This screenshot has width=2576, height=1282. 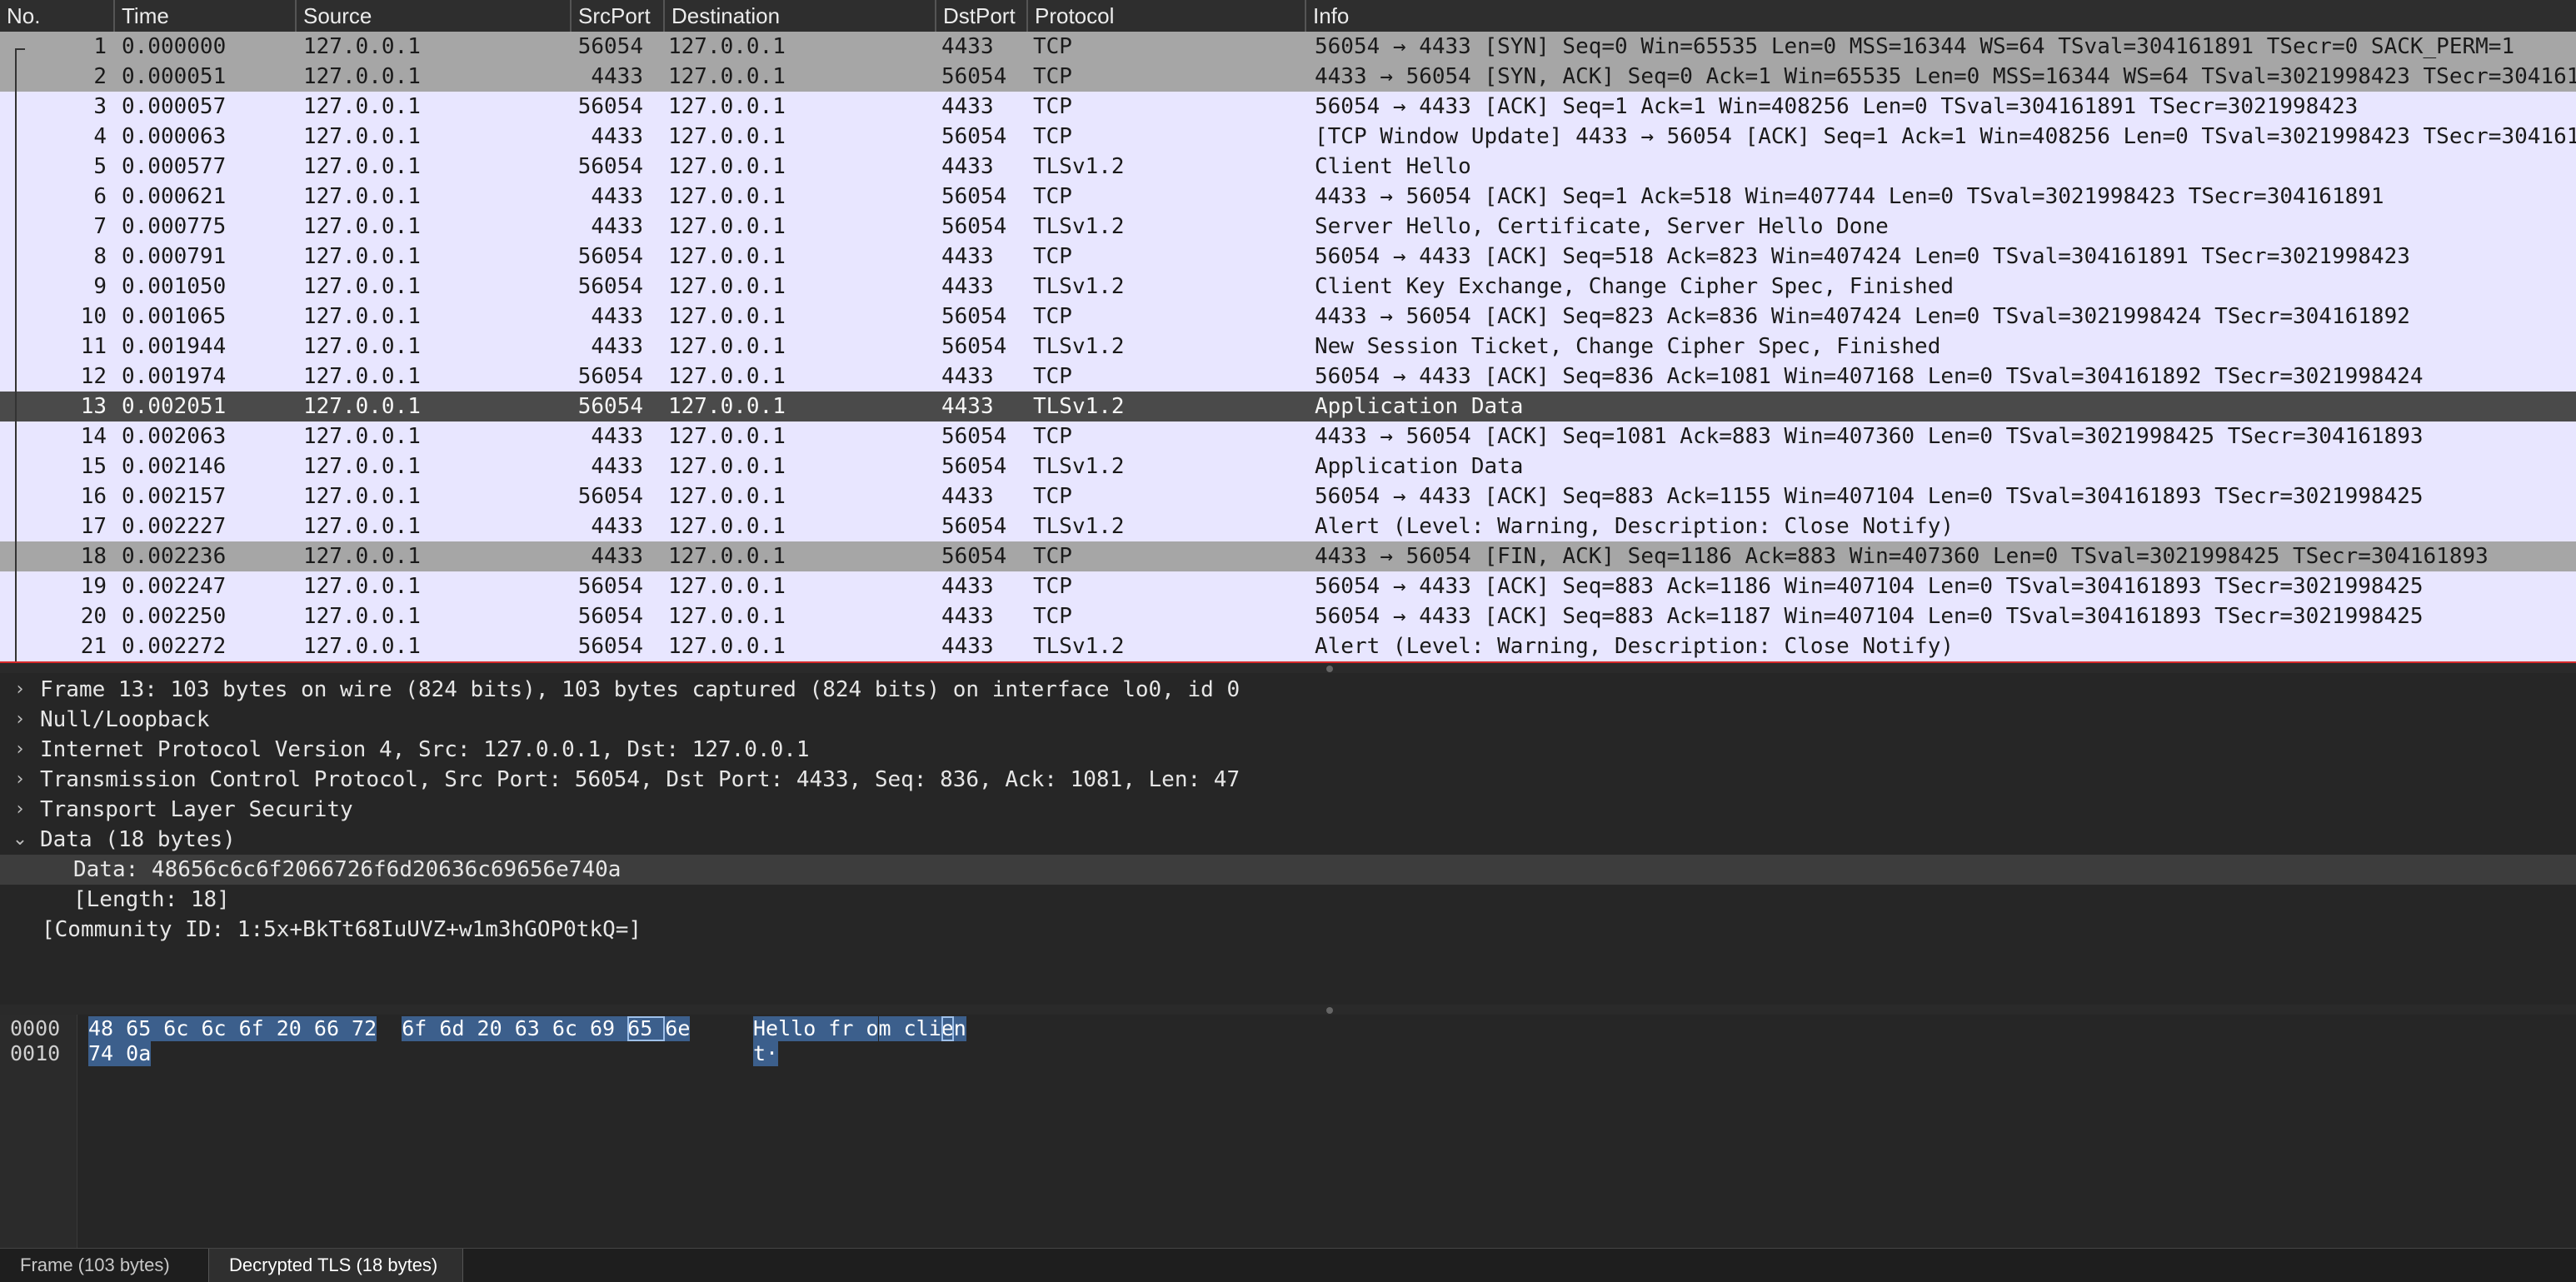 What do you see at coordinates (533, 1028) in the screenshot?
I see `hex-byte: 63` at bounding box center [533, 1028].